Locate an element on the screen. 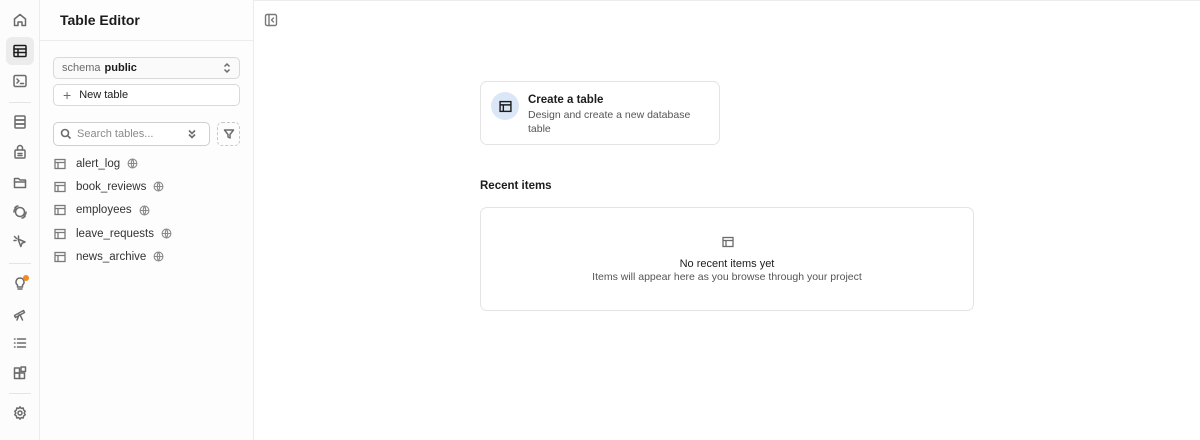  filter-icon is located at coordinates (228, 134).